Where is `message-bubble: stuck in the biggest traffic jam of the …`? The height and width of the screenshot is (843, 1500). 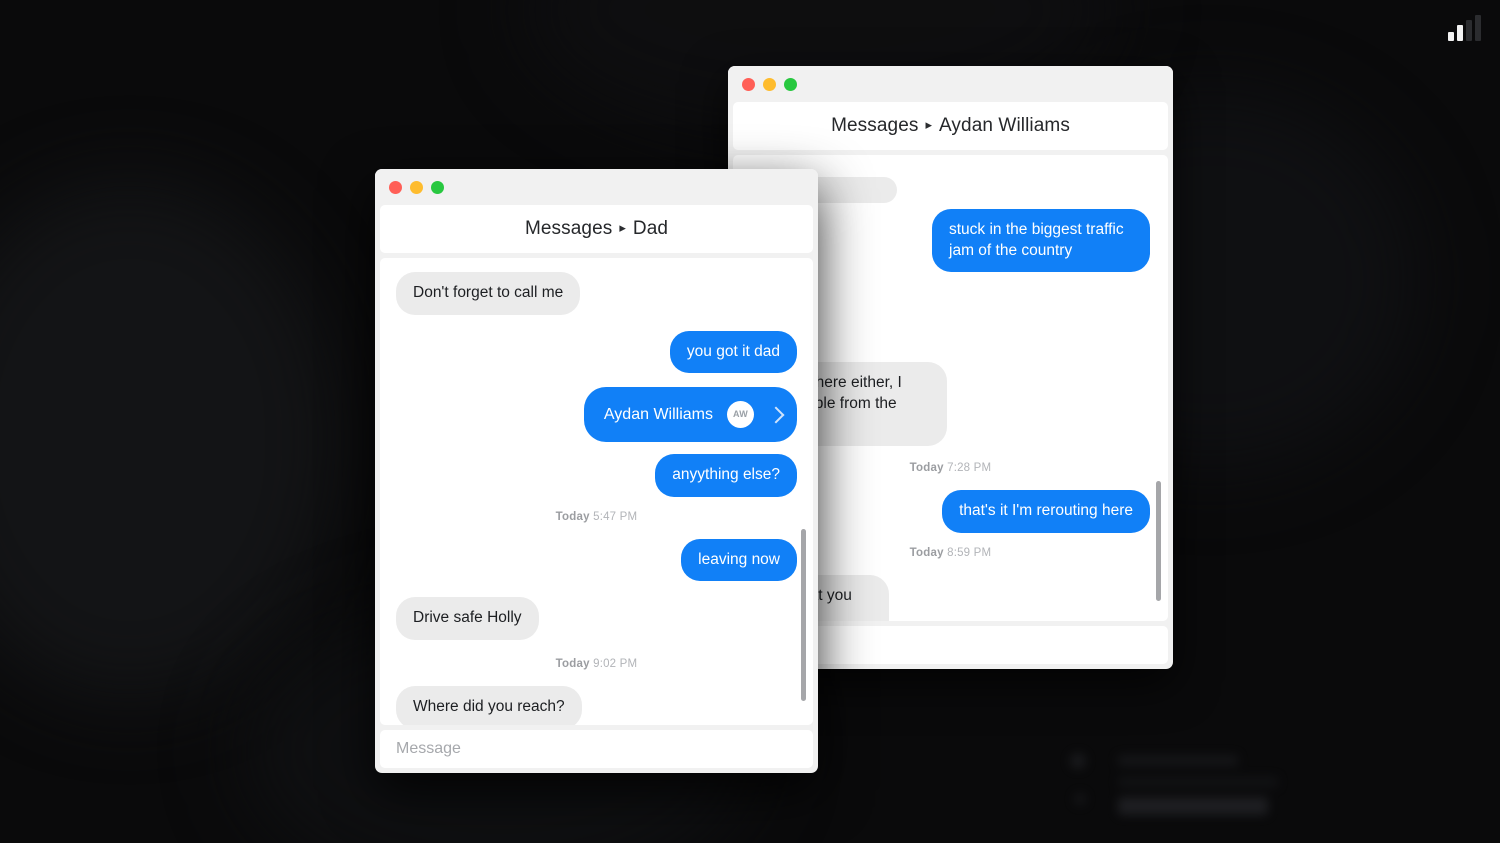
message-bubble: stuck in the biggest traffic jam of the … is located at coordinates (1041, 241).